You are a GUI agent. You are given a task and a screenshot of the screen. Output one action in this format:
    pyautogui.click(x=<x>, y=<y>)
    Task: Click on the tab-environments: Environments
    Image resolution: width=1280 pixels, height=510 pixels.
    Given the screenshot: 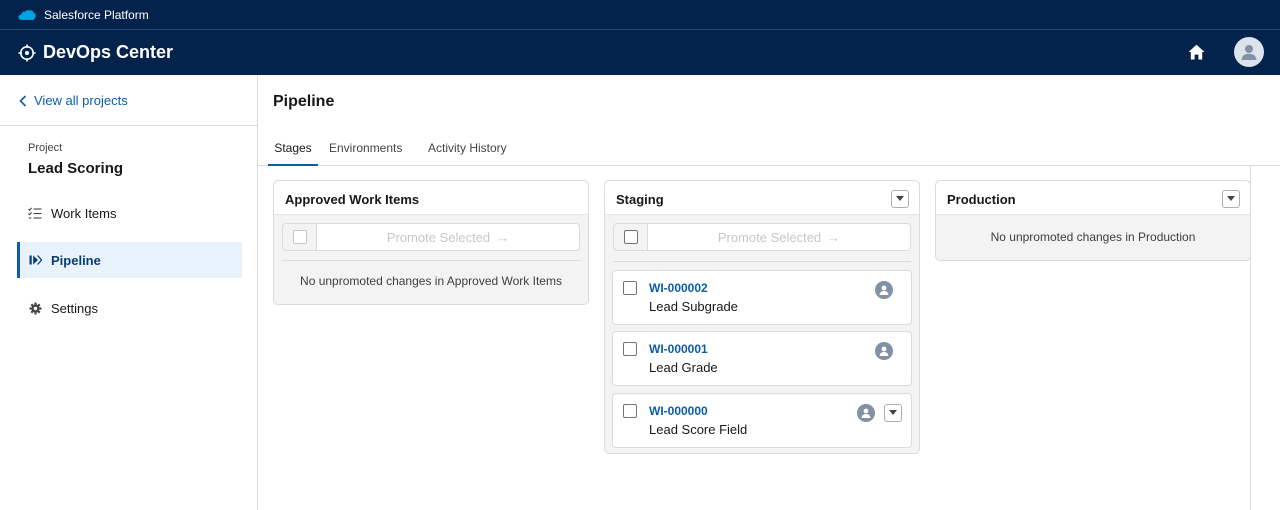 What is the action you would take?
    pyautogui.click(x=365, y=149)
    